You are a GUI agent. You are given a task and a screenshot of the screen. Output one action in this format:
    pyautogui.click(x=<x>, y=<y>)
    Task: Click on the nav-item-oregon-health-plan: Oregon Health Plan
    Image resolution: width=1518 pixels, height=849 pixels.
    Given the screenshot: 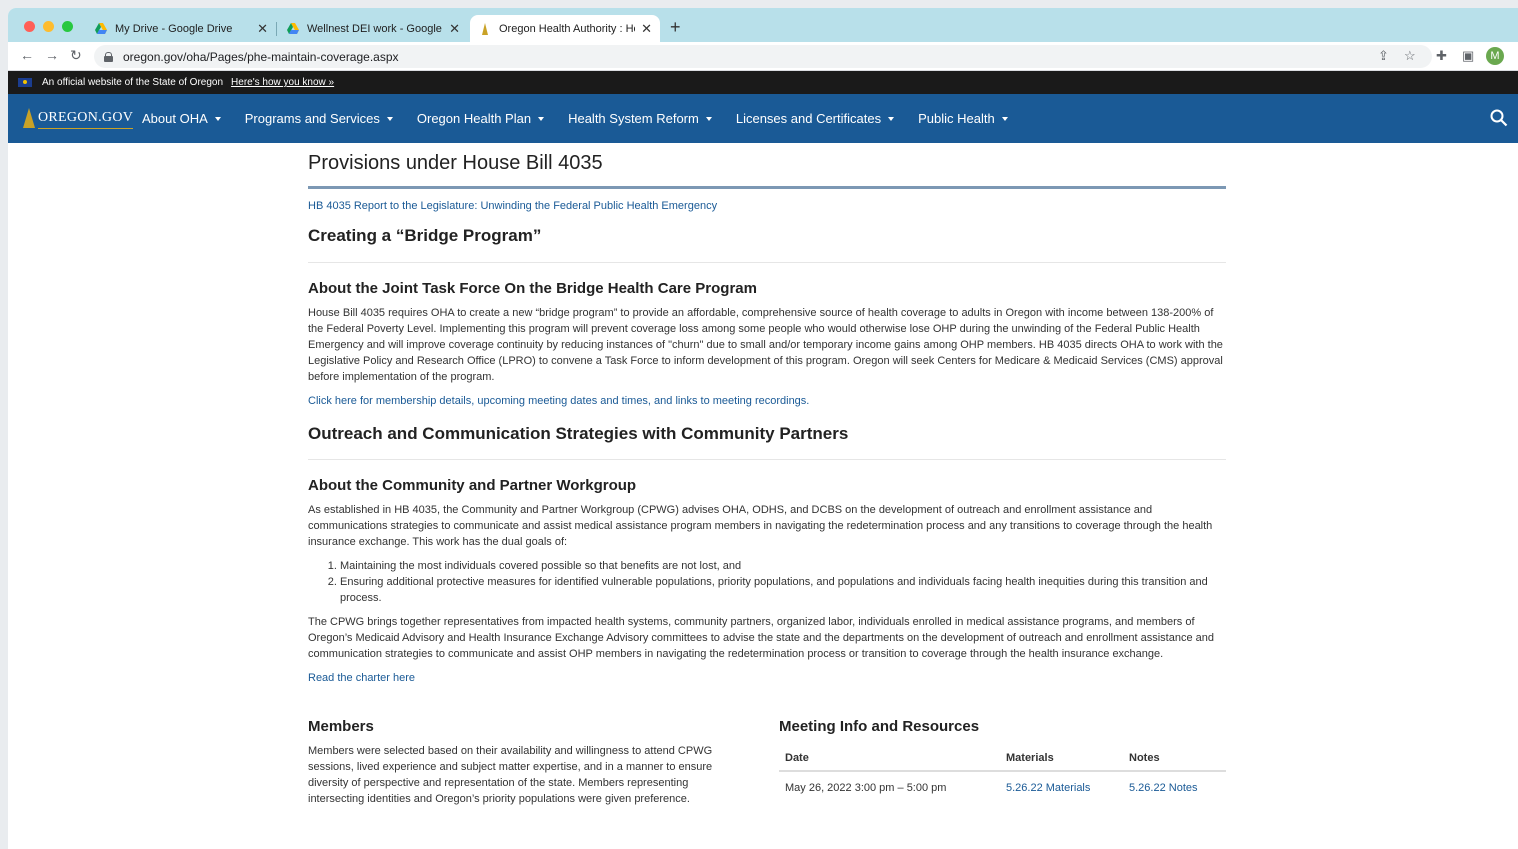 What is the action you would take?
    pyautogui.click(x=480, y=118)
    